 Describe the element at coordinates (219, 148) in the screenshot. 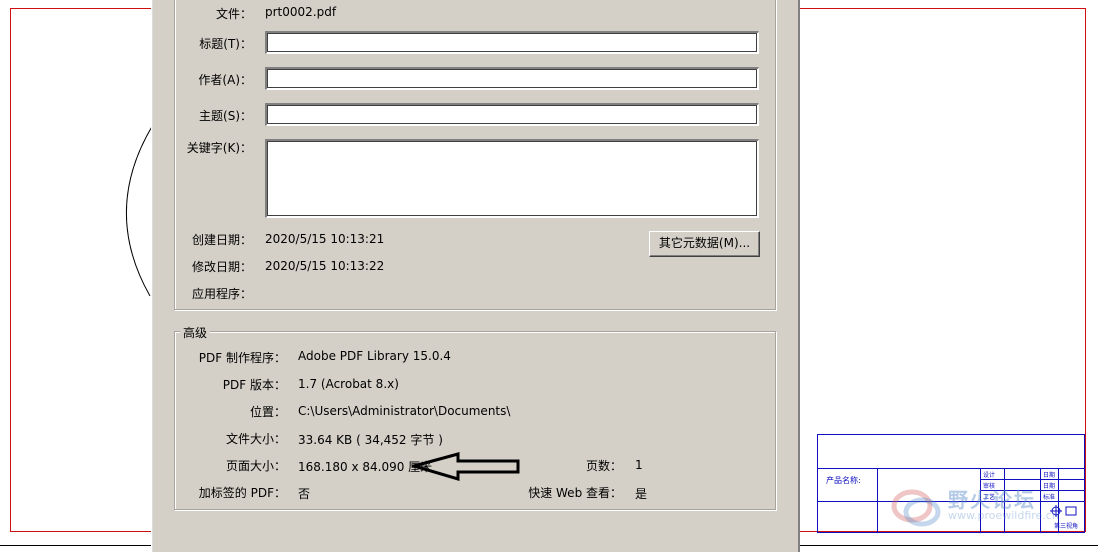

I see `keywords-label: 关键字(K)：` at that location.